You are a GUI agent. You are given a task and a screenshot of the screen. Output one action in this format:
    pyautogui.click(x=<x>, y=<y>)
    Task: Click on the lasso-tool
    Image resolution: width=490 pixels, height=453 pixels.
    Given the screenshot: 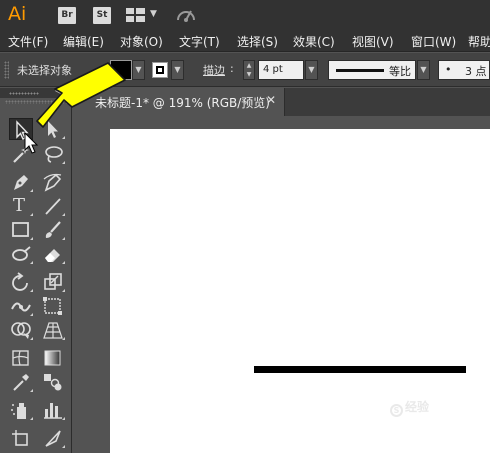 What is the action you would take?
    pyautogui.click(x=53, y=154)
    